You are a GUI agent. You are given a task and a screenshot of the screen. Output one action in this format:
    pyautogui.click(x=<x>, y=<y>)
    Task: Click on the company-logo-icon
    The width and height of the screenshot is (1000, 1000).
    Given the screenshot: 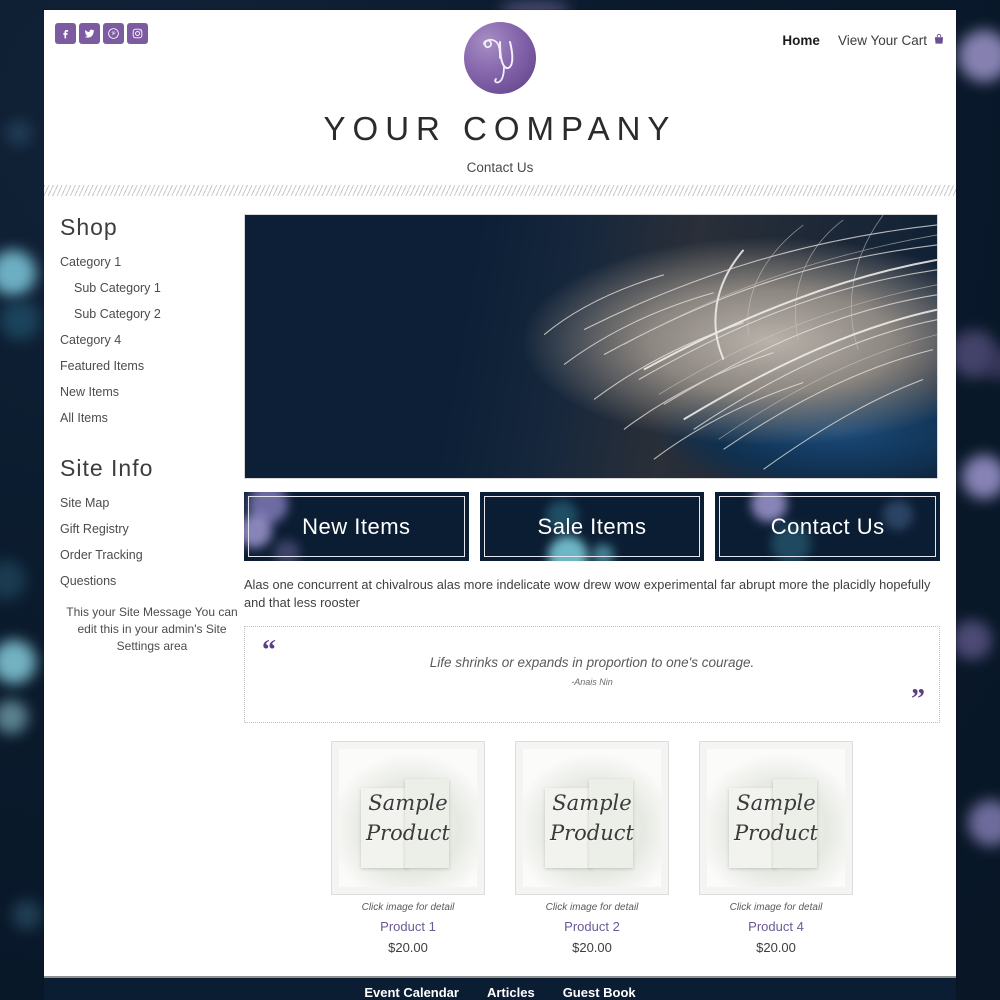 What is the action you would take?
    pyautogui.click(x=500, y=58)
    